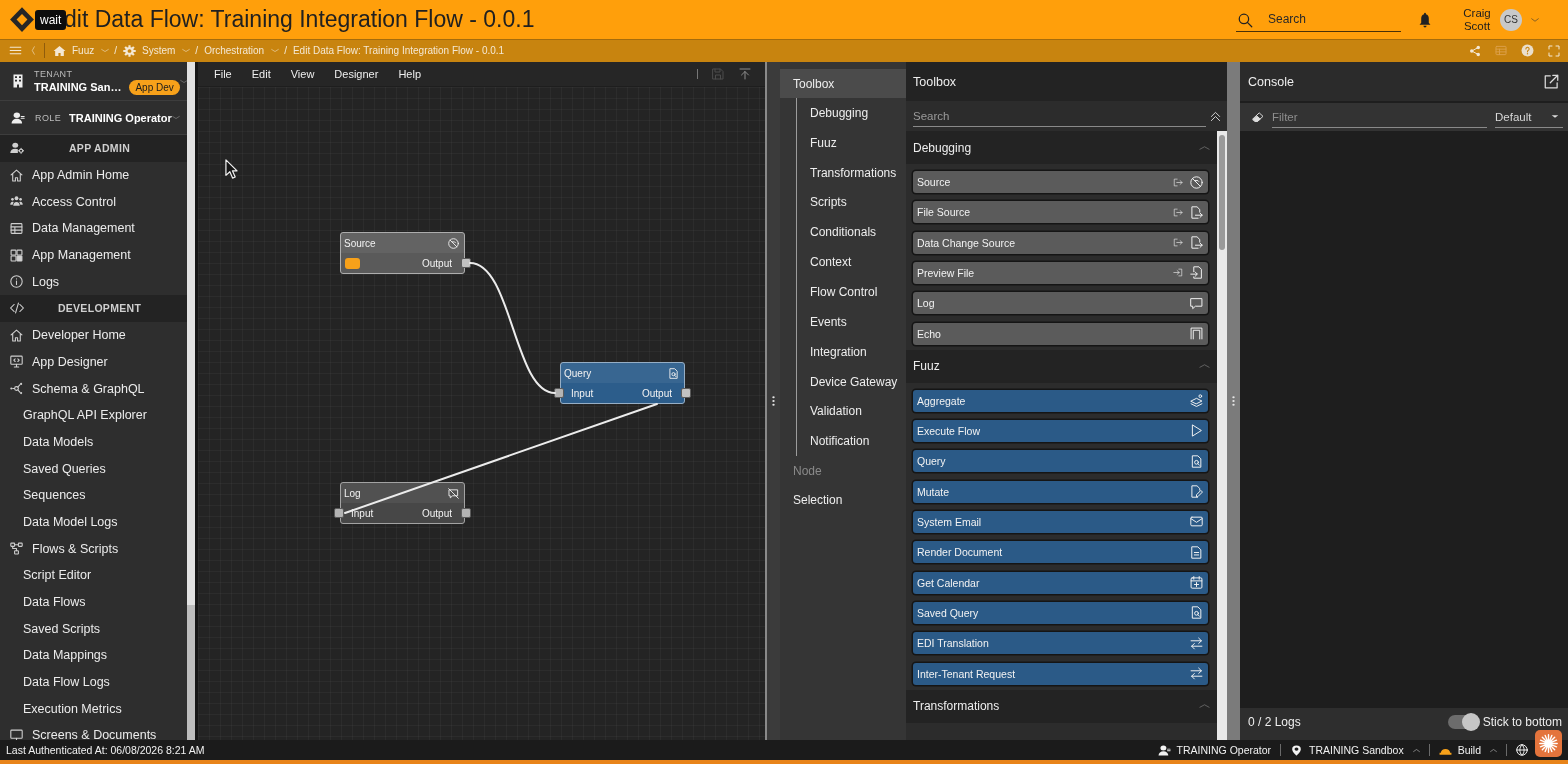 Image resolution: width=1568 pixels, height=764 pixels. Describe the element at coordinates (851, 232) in the screenshot. I see `nav-link: Conditionals` at that location.